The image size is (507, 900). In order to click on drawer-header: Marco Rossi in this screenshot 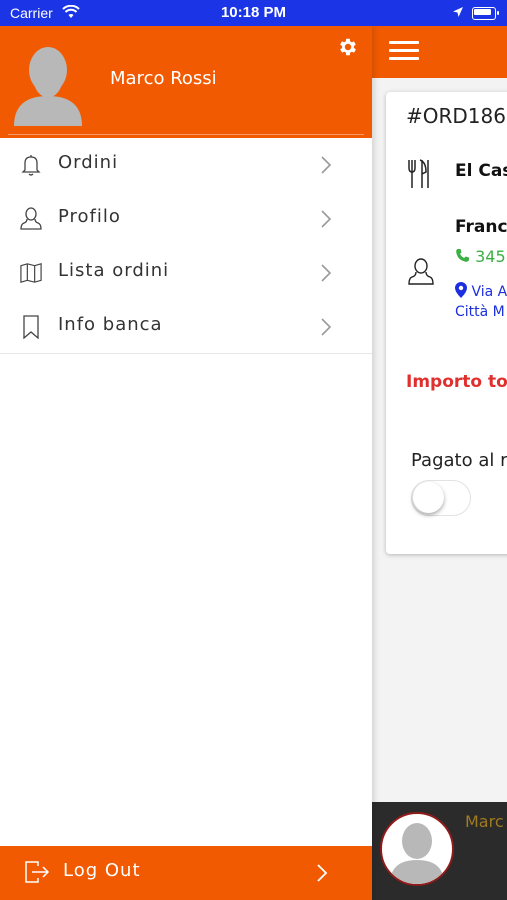, I will do `click(186, 82)`.